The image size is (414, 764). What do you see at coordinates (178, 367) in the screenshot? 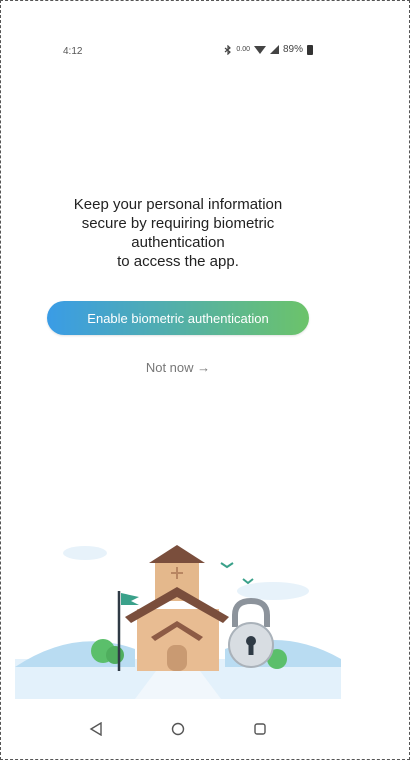
I see `not-now-link: Not now →` at bounding box center [178, 367].